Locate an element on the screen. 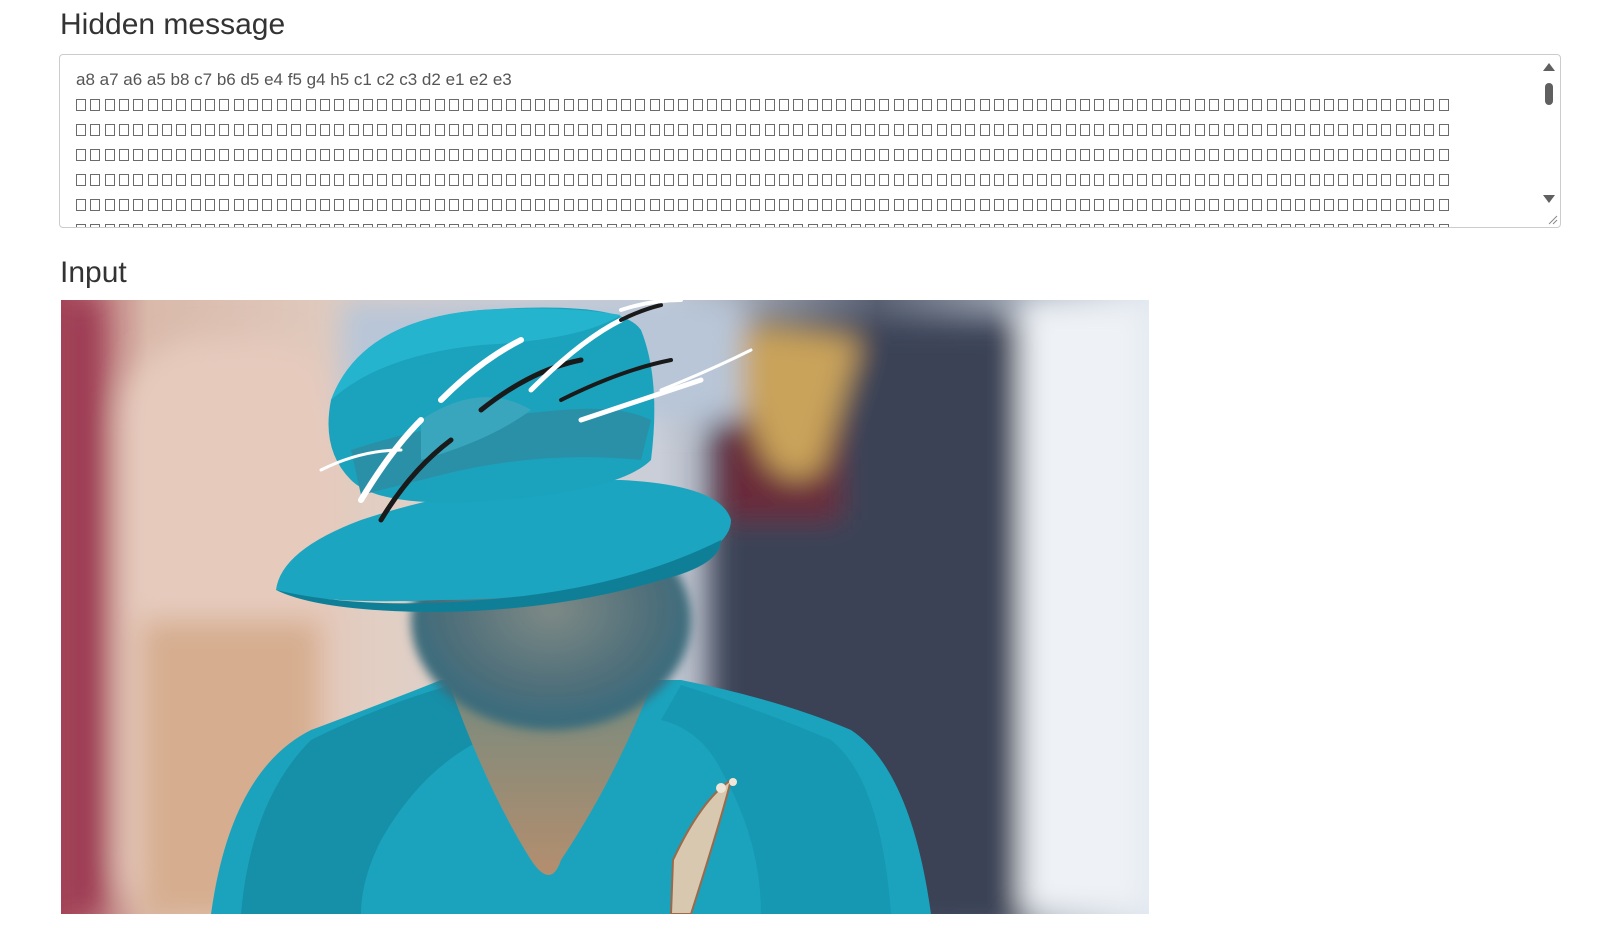 The image size is (1612, 926). triangle-down-icon is located at coordinates (1549, 199).